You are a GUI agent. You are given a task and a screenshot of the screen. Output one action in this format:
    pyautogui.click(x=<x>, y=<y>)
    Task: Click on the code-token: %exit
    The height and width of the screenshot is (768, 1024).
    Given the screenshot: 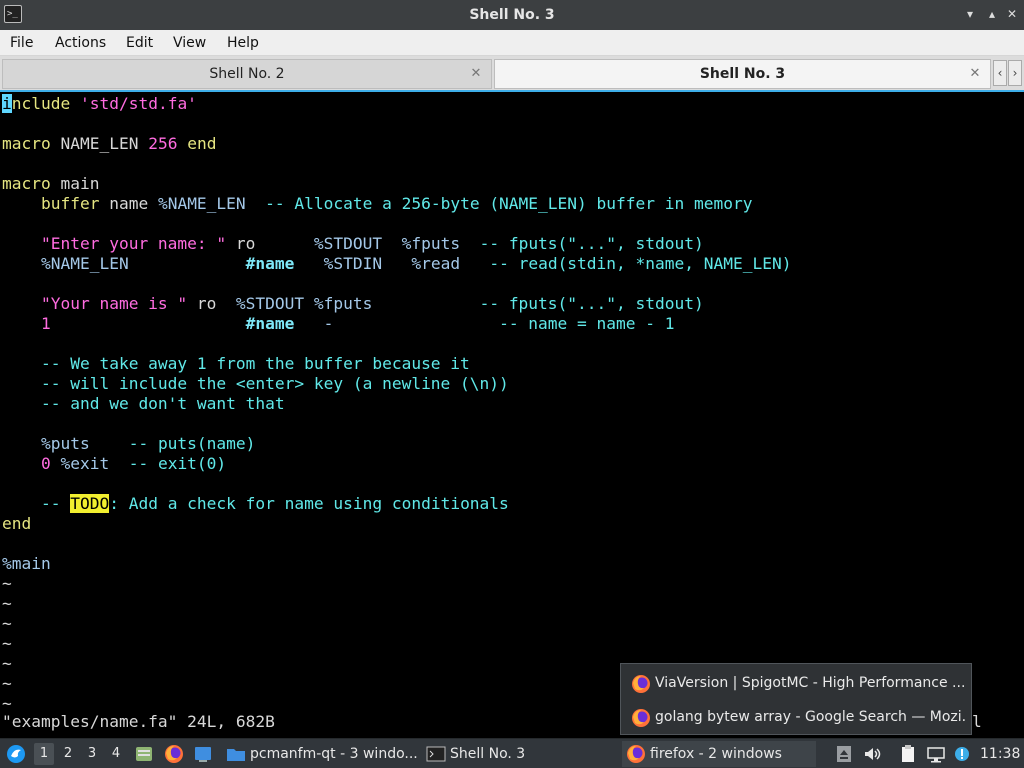 What is the action you would take?
    pyautogui.click(x=85, y=463)
    